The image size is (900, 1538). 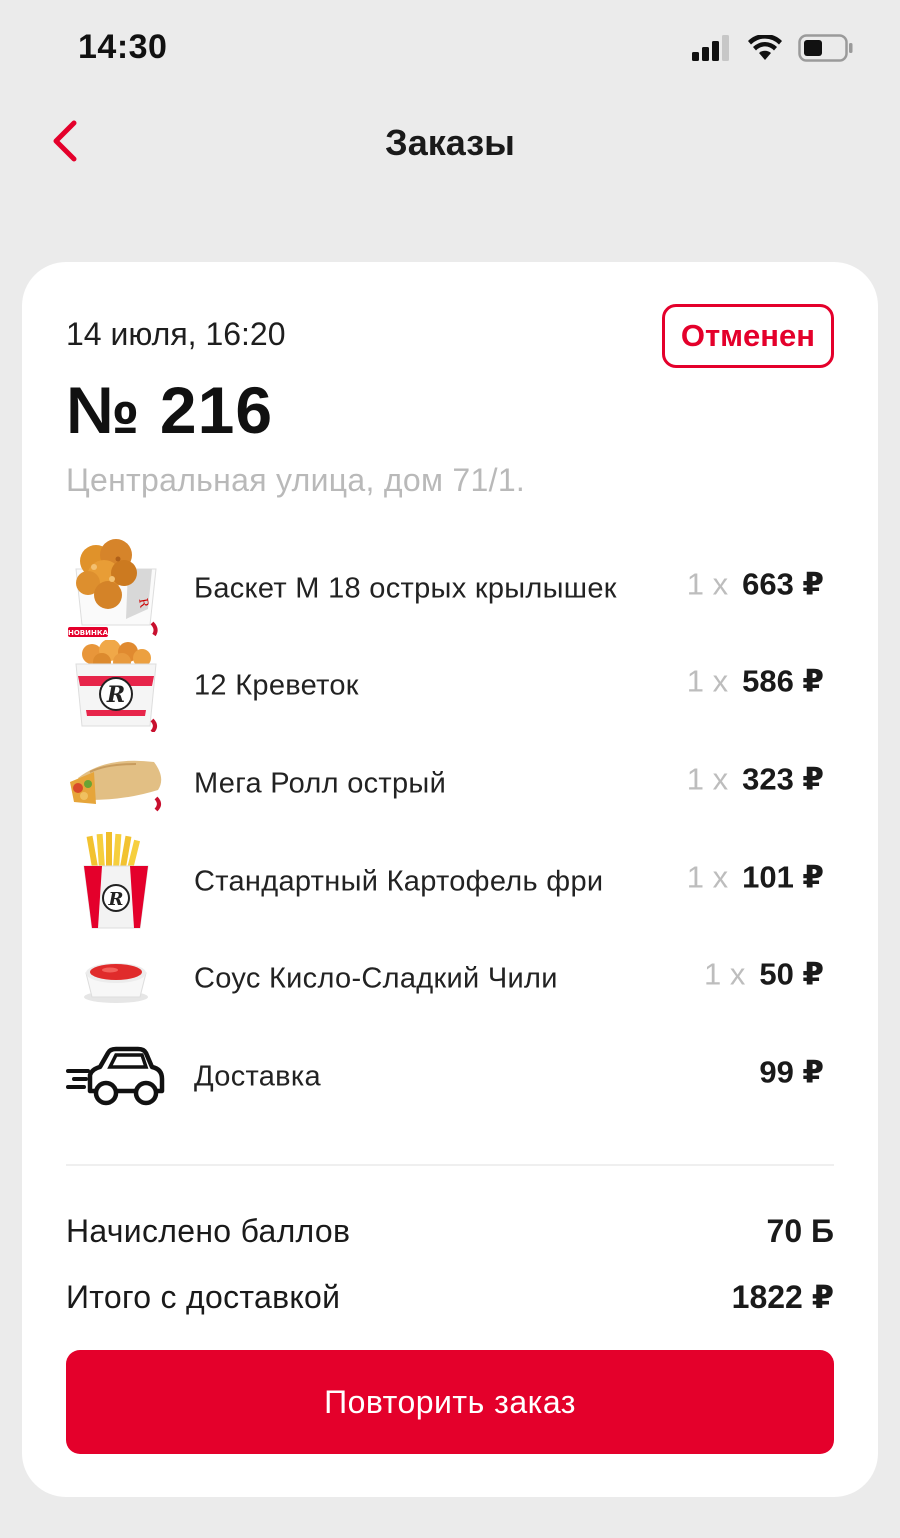 I want to click on item-price: 99 ₽, so click(x=791, y=1072).